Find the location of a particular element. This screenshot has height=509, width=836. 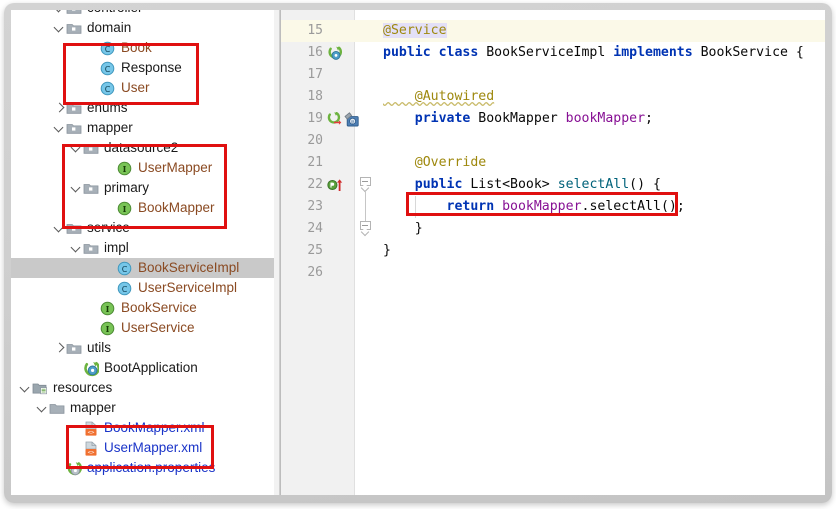

tree-item-bootapplication: BootApplication is located at coordinates (142, 368).